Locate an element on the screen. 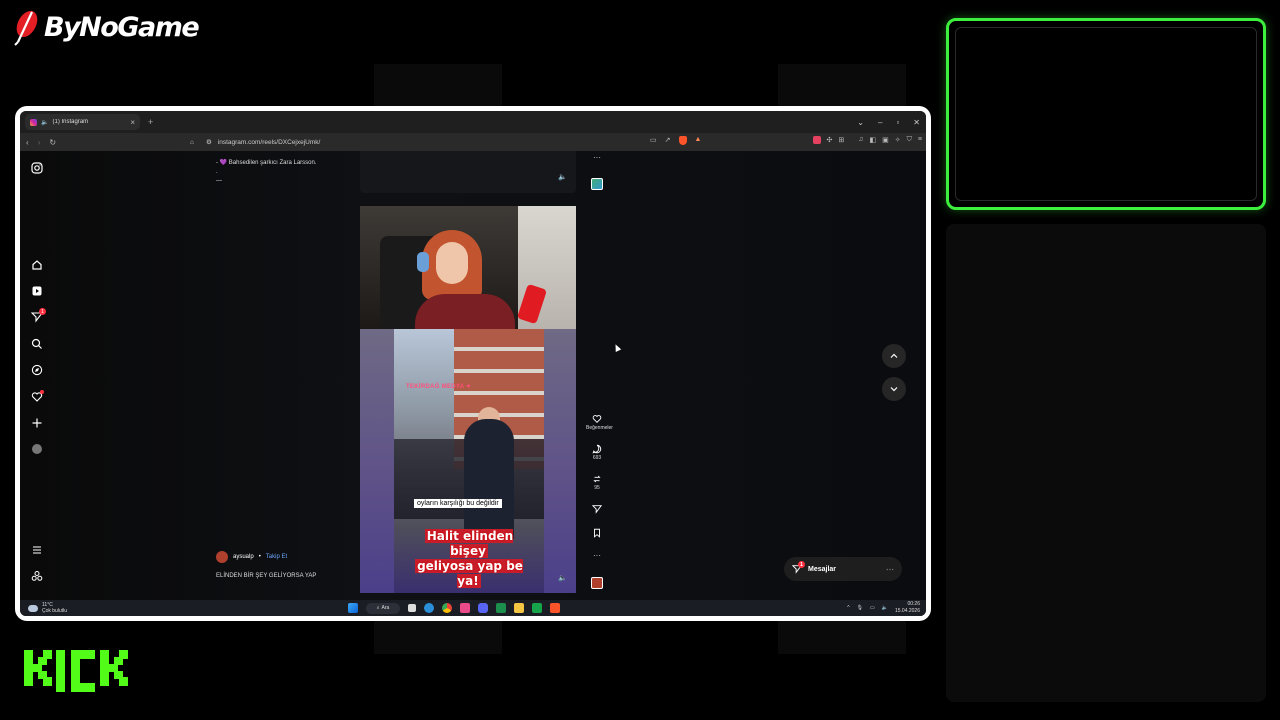  create-icon is located at coordinates (37, 423).